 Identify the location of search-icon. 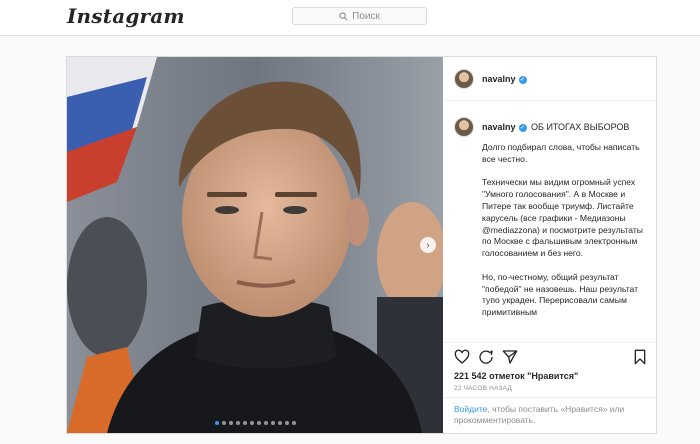
(343, 15).